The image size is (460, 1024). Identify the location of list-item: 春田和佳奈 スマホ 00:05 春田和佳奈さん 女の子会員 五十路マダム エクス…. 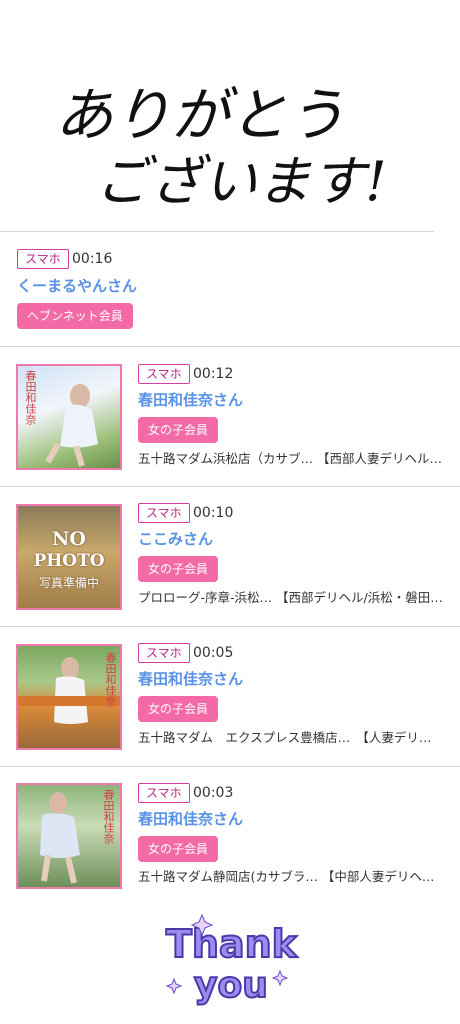
(230, 697).